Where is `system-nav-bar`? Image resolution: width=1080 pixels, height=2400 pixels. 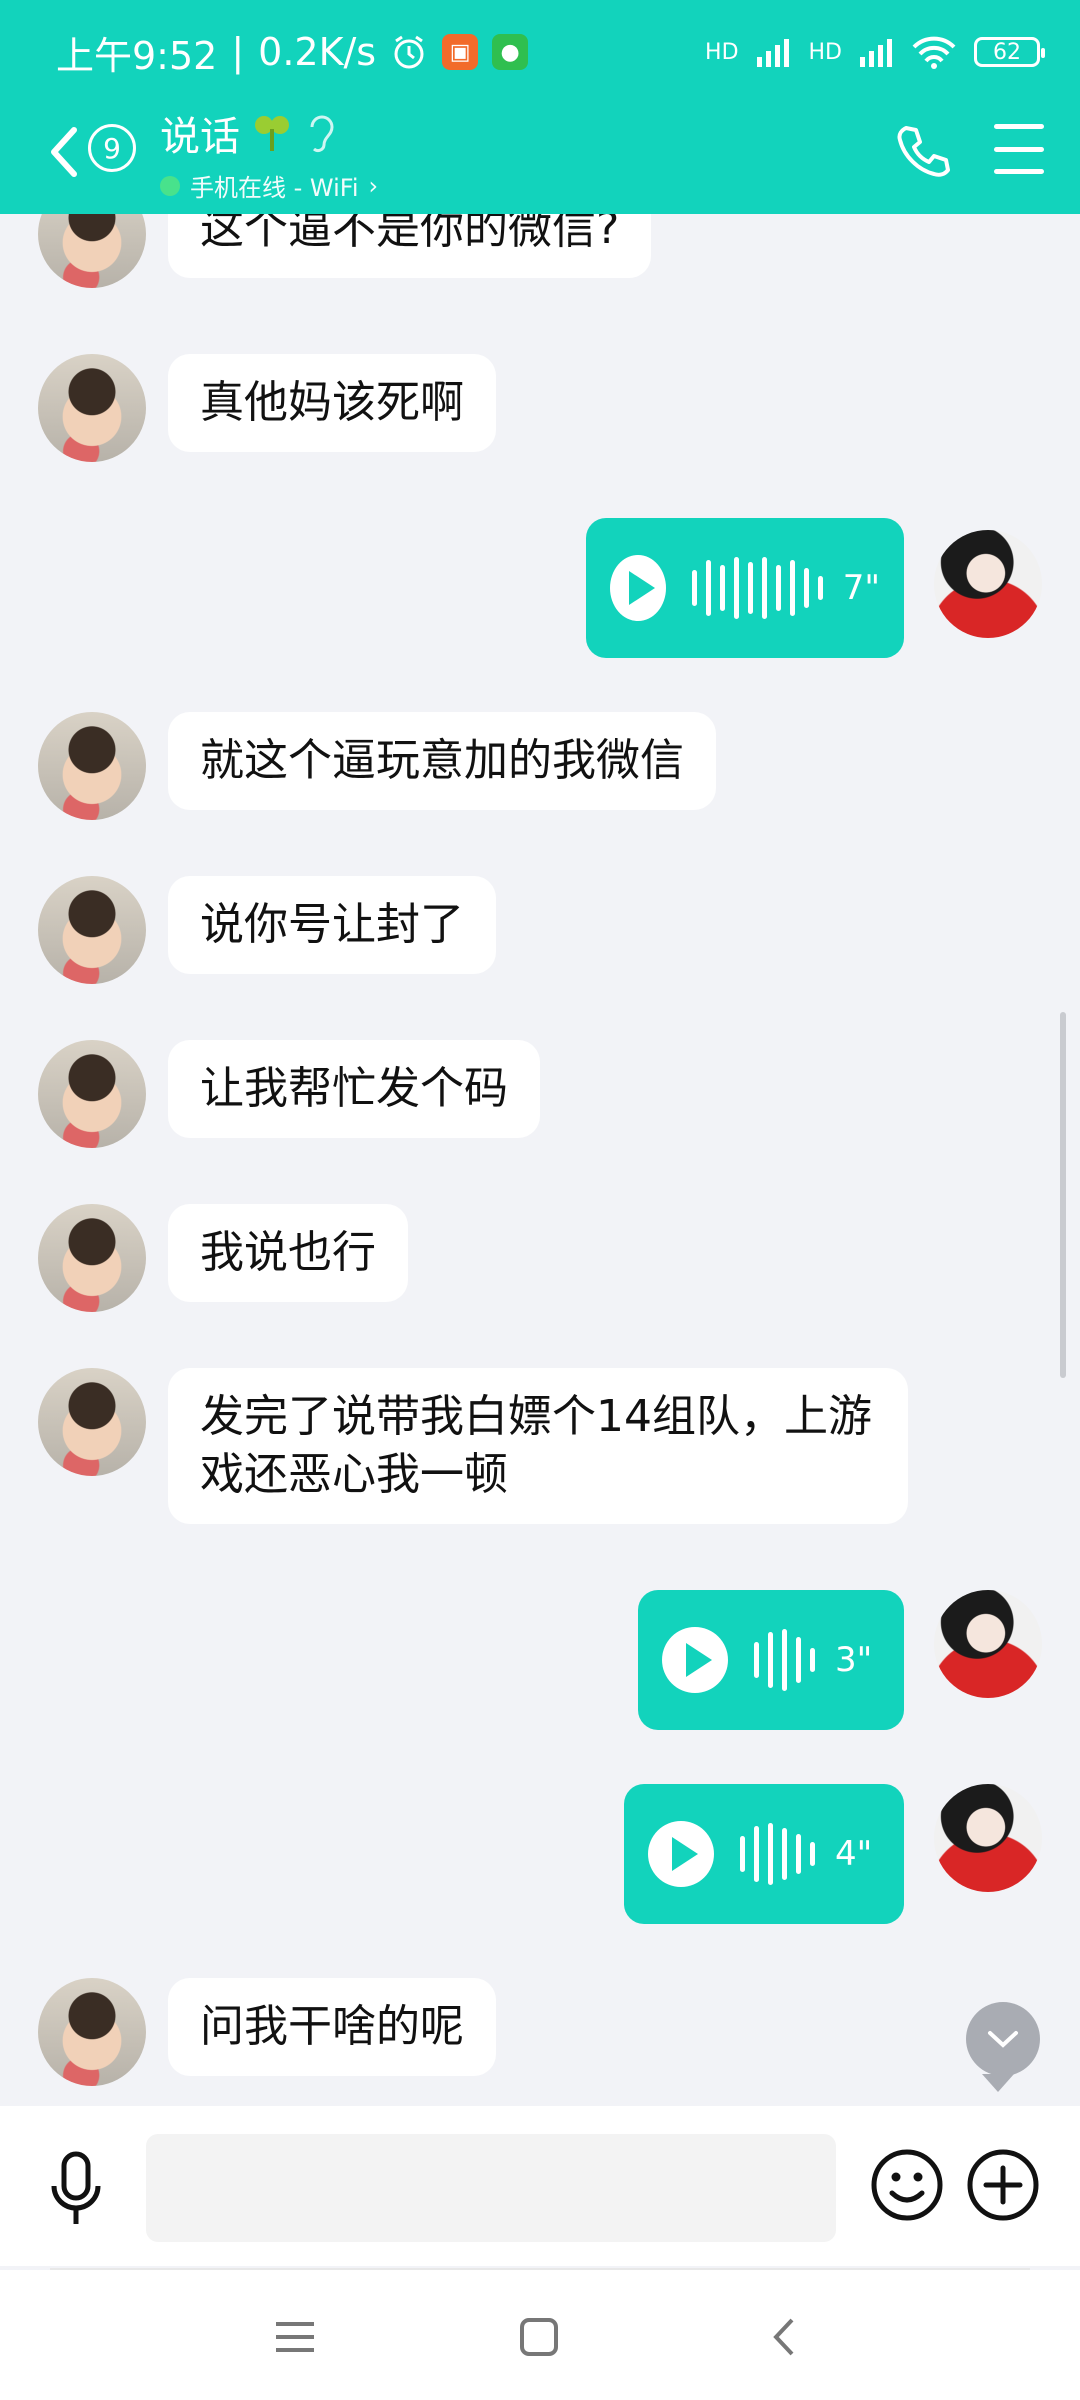
system-nav-bar is located at coordinates (540, 2335).